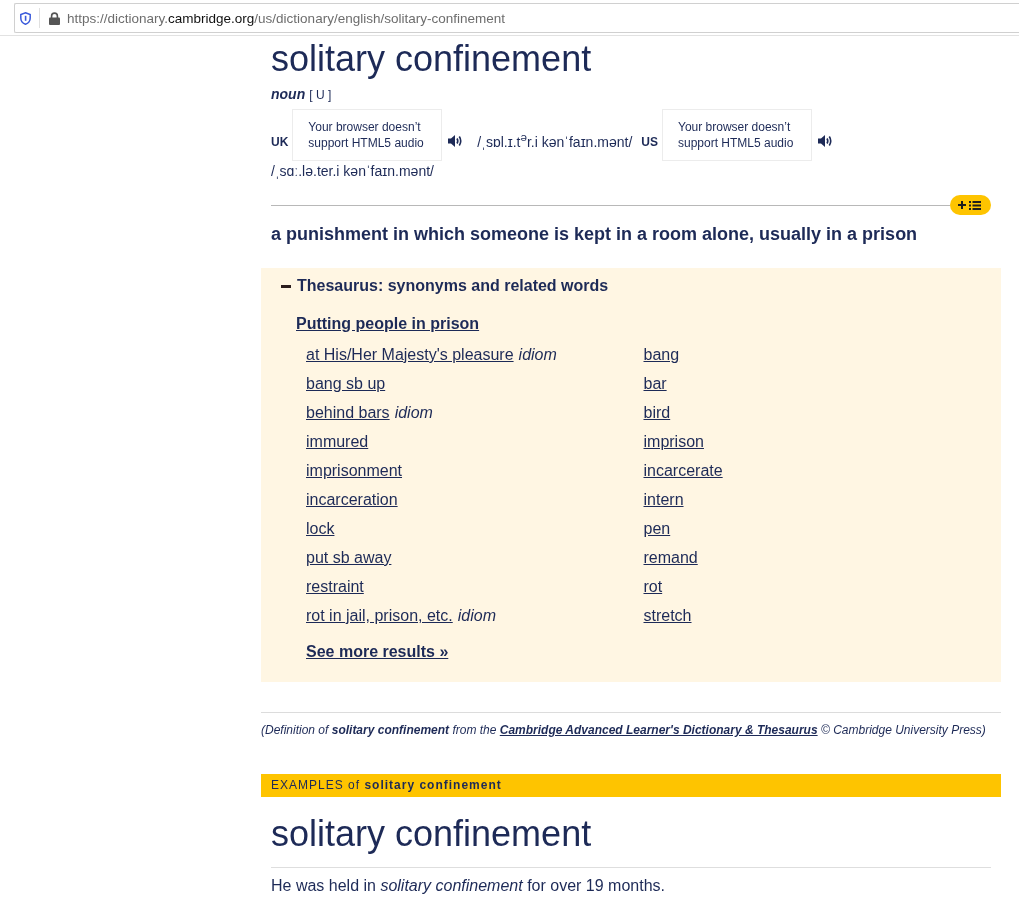 This screenshot has width=1019, height=900. I want to click on pronunciation-text: /ˌsɒl.ɪ.t$^{ə}$r.i kənˈfaɪn.mənt/, so click(555, 140).